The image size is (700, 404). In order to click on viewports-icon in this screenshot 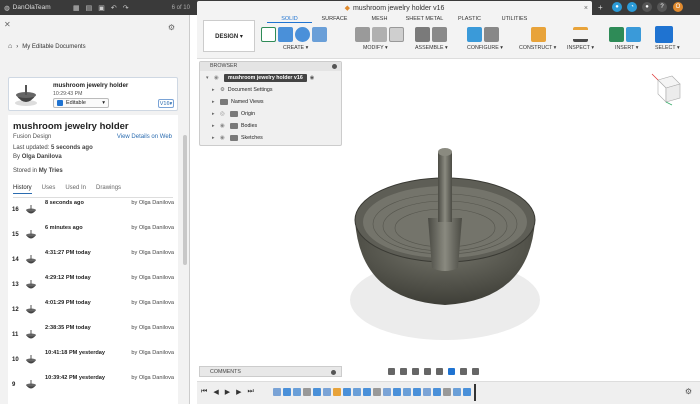, I will do `click(475, 371)`.